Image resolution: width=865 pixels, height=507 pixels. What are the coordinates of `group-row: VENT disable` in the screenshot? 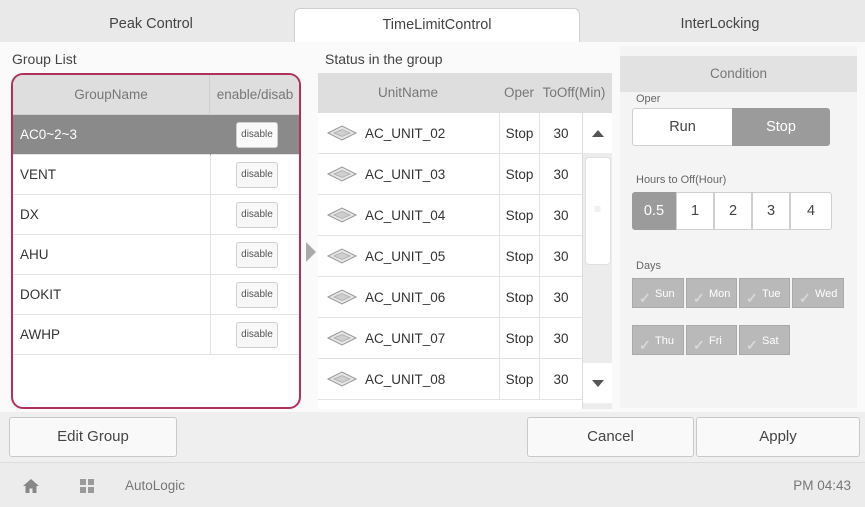 It's located at (156, 175).